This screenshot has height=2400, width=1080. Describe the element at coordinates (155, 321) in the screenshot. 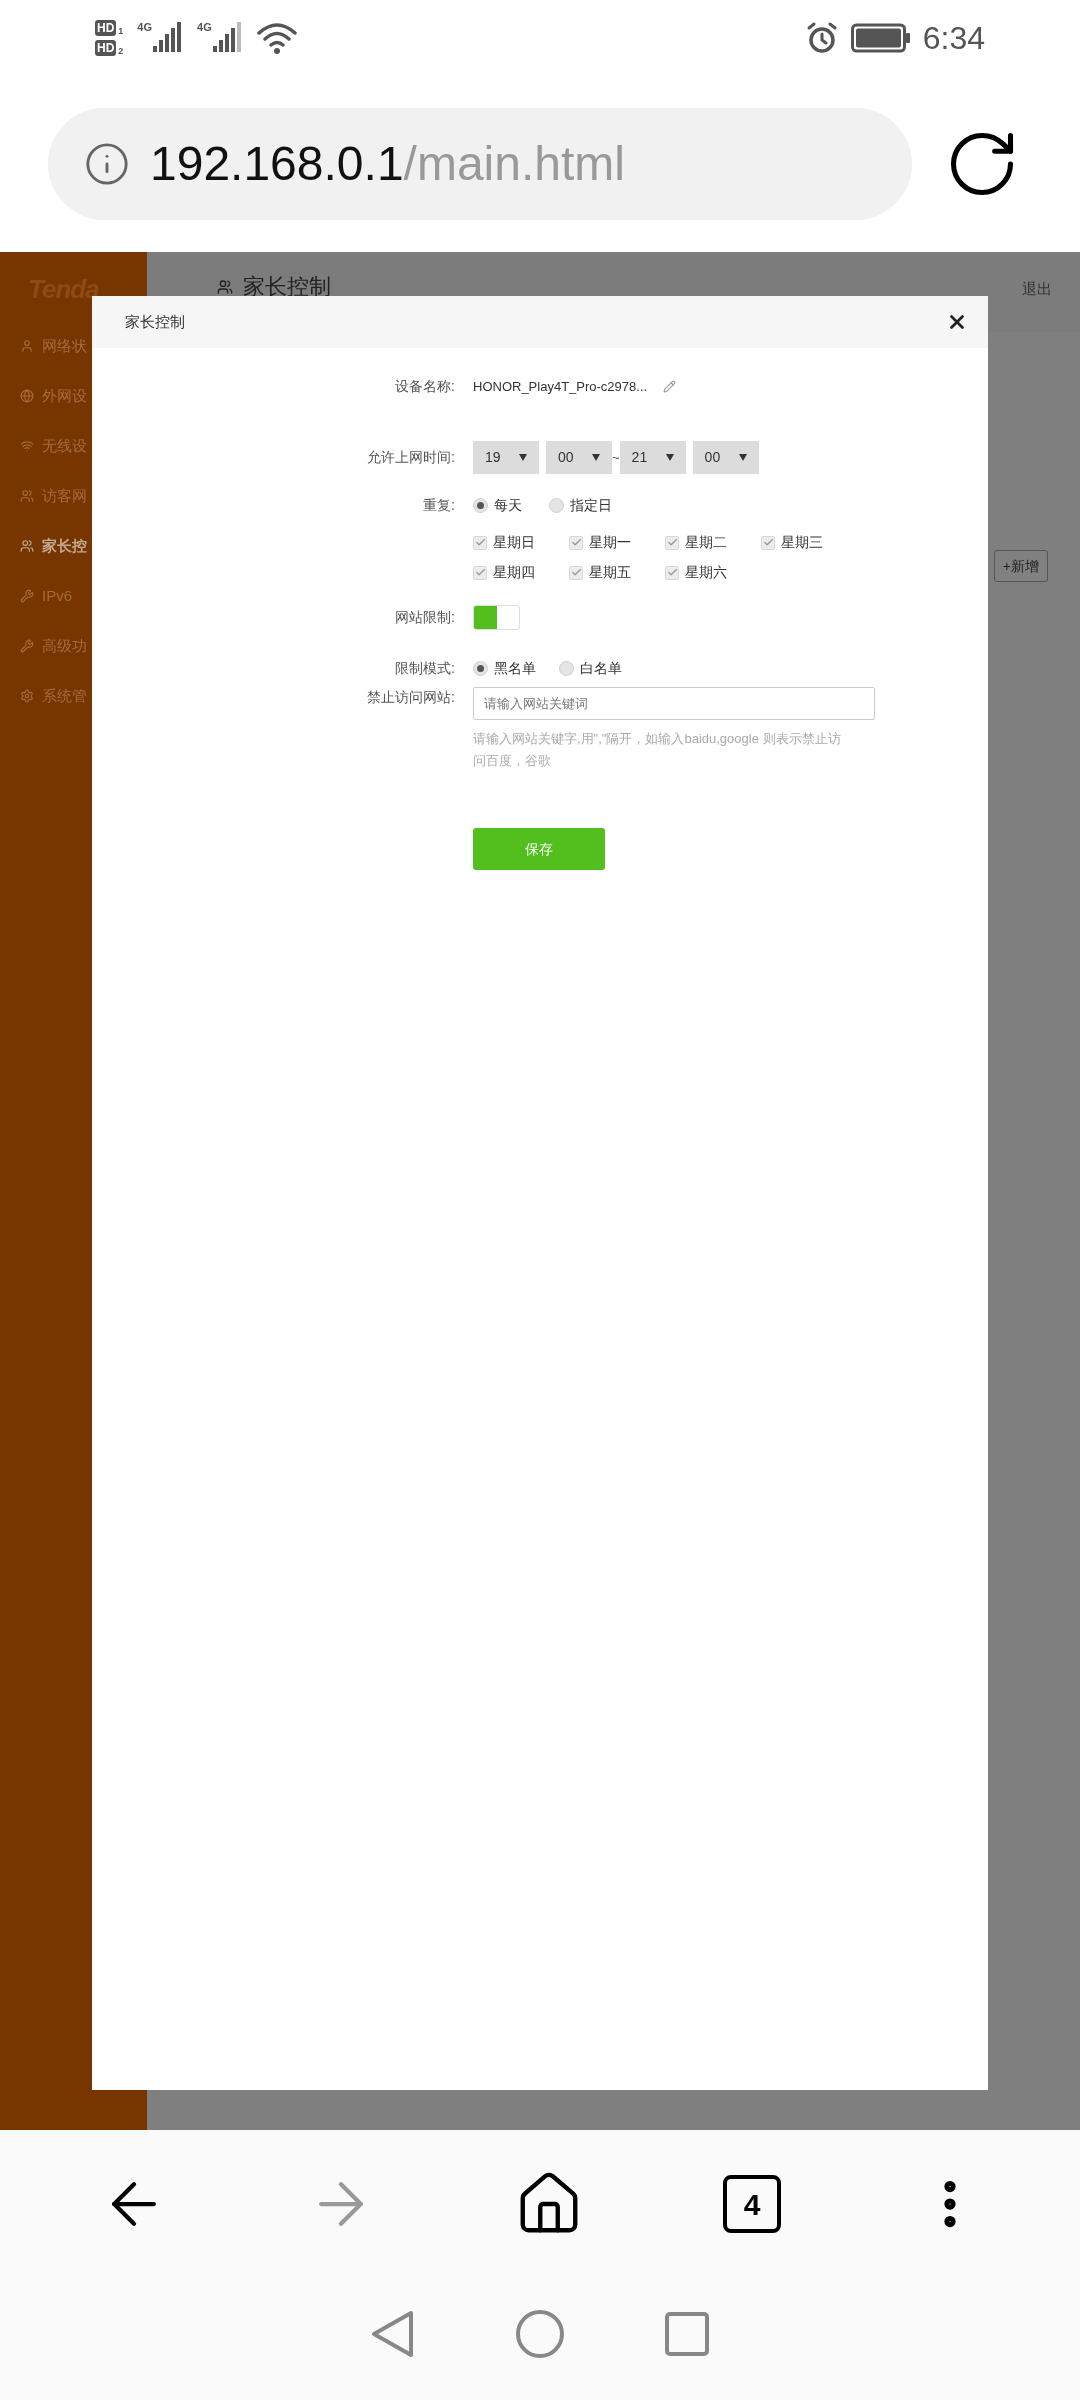

I see `dialog-title: 家长控制` at that location.